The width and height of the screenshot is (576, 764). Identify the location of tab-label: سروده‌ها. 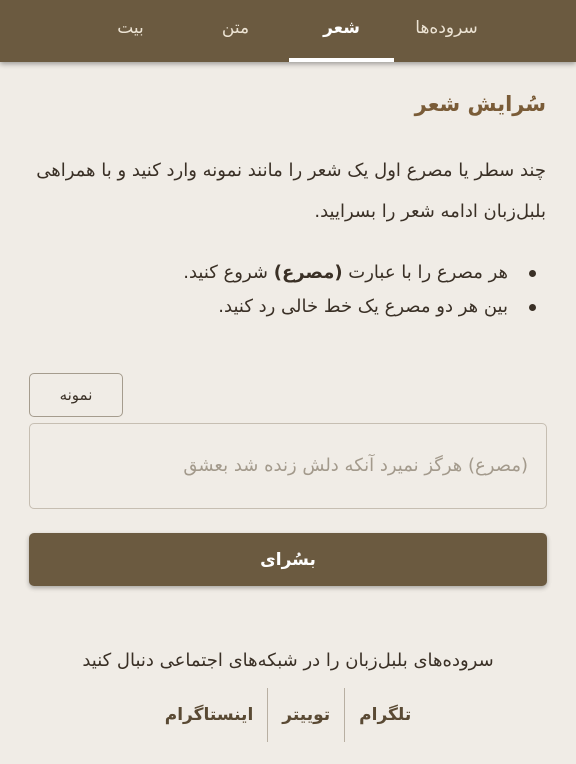
(446, 28).